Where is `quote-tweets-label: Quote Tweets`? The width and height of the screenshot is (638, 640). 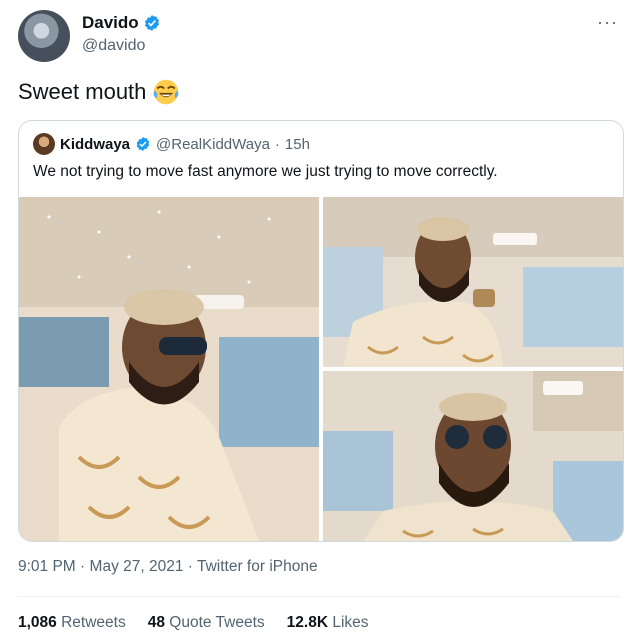 quote-tweets-label: Quote Tweets is located at coordinates (217, 622).